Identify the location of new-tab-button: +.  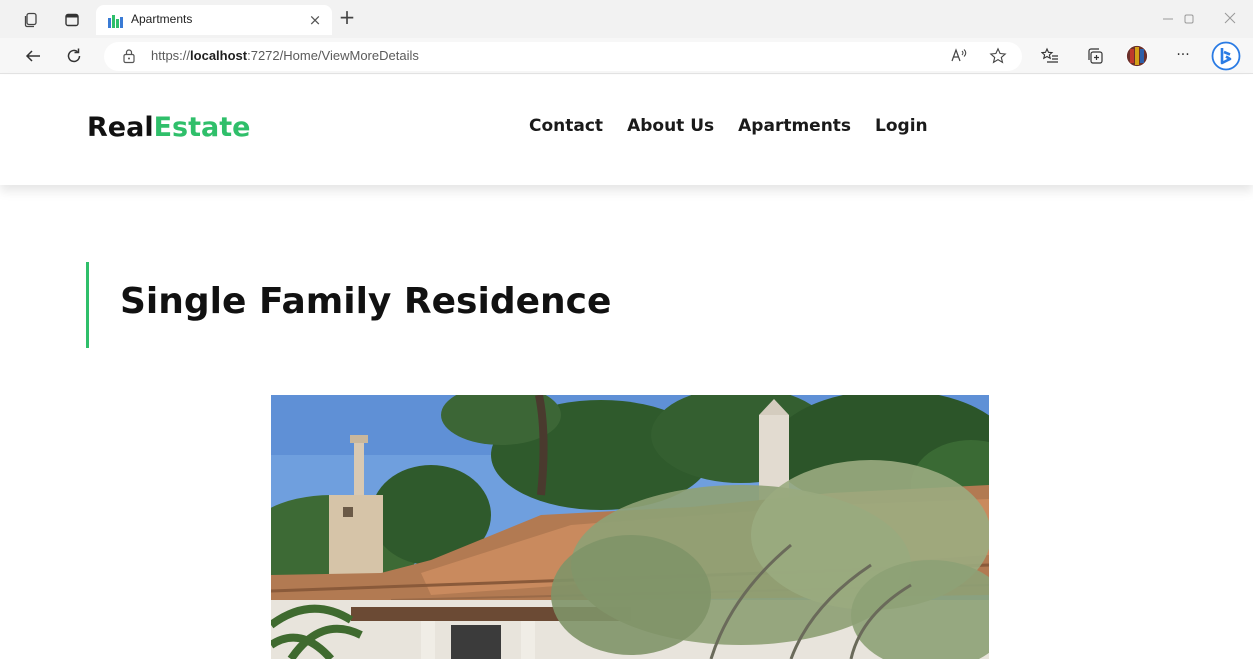
(347, 18).